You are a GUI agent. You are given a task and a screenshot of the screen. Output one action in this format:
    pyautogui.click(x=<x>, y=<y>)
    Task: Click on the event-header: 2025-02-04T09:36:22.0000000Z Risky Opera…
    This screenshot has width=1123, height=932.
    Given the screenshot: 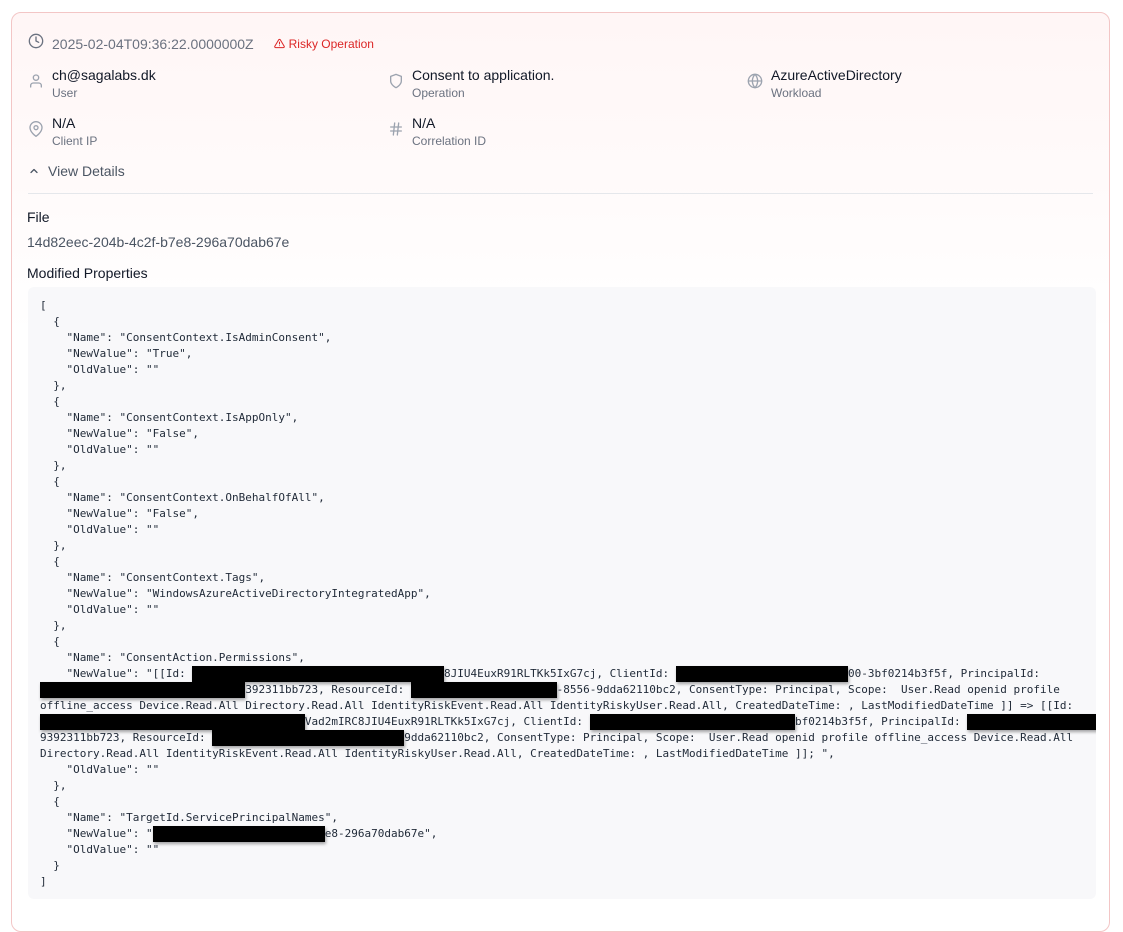 What is the action you would take?
    pyautogui.click(x=201, y=43)
    